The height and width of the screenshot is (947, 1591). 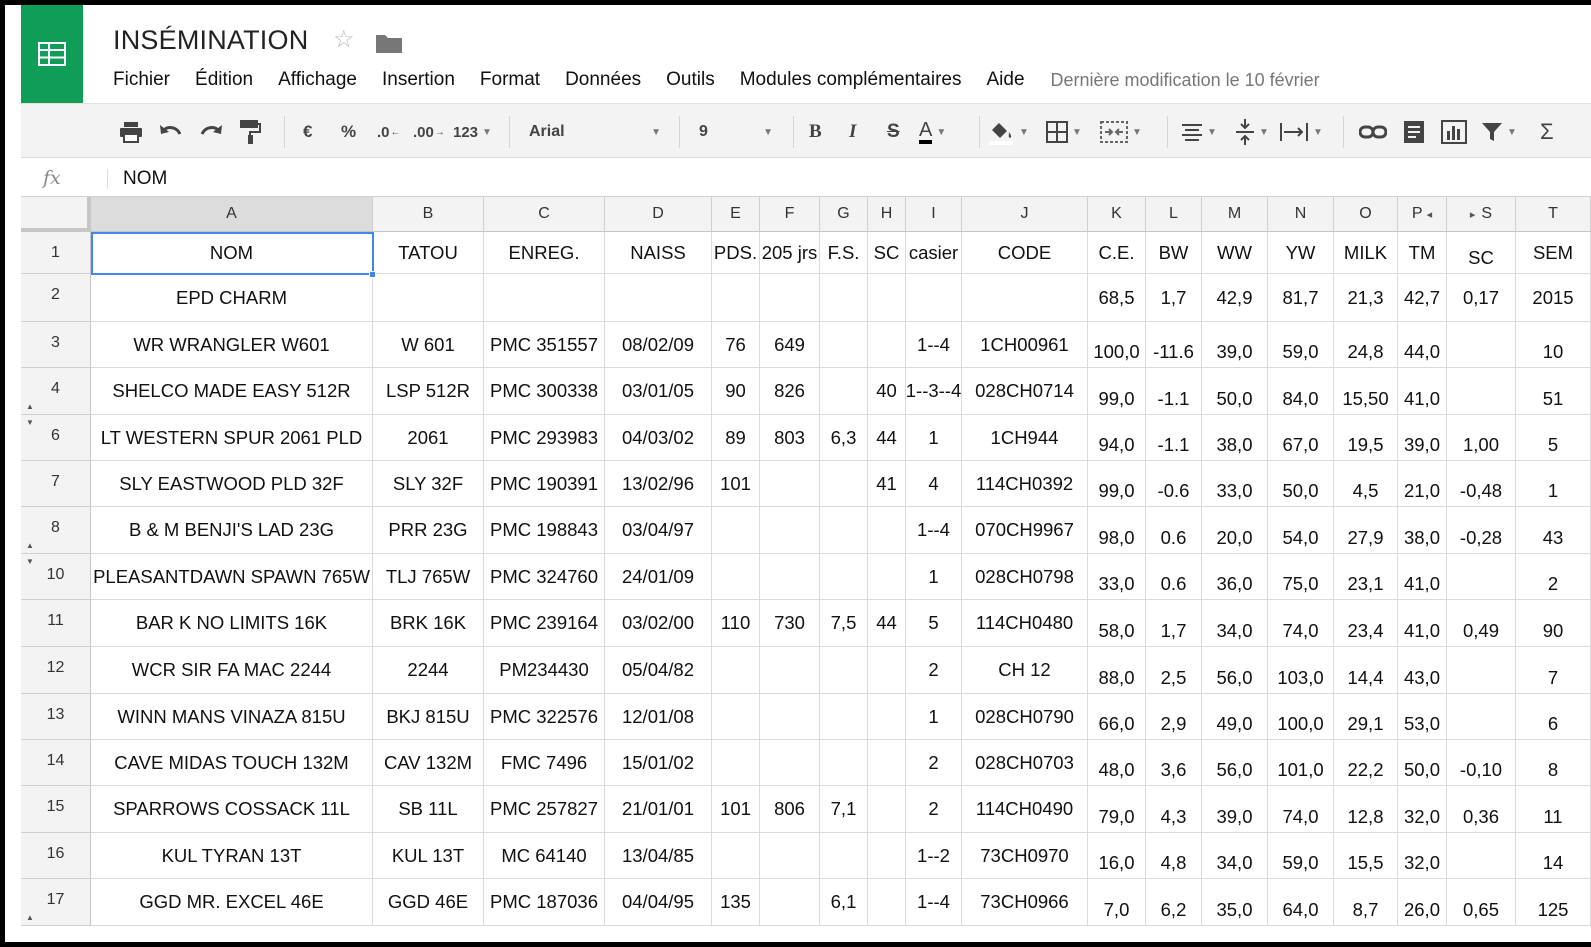 What do you see at coordinates (1174, 484) in the screenshot?
I see `cell-l7: -0.6` at bounding box center [1174, 484].